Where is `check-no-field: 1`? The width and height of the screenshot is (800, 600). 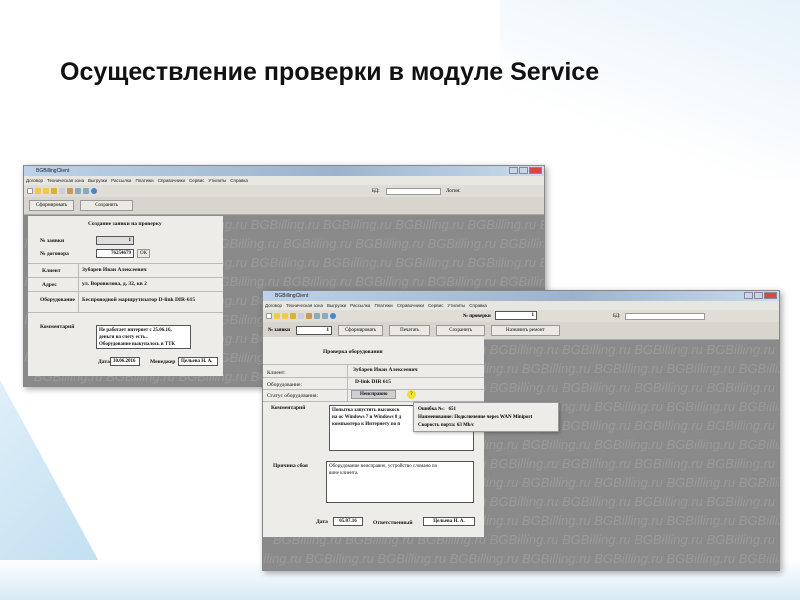
check-no-field: 1 is located at coordinates (516, 315).